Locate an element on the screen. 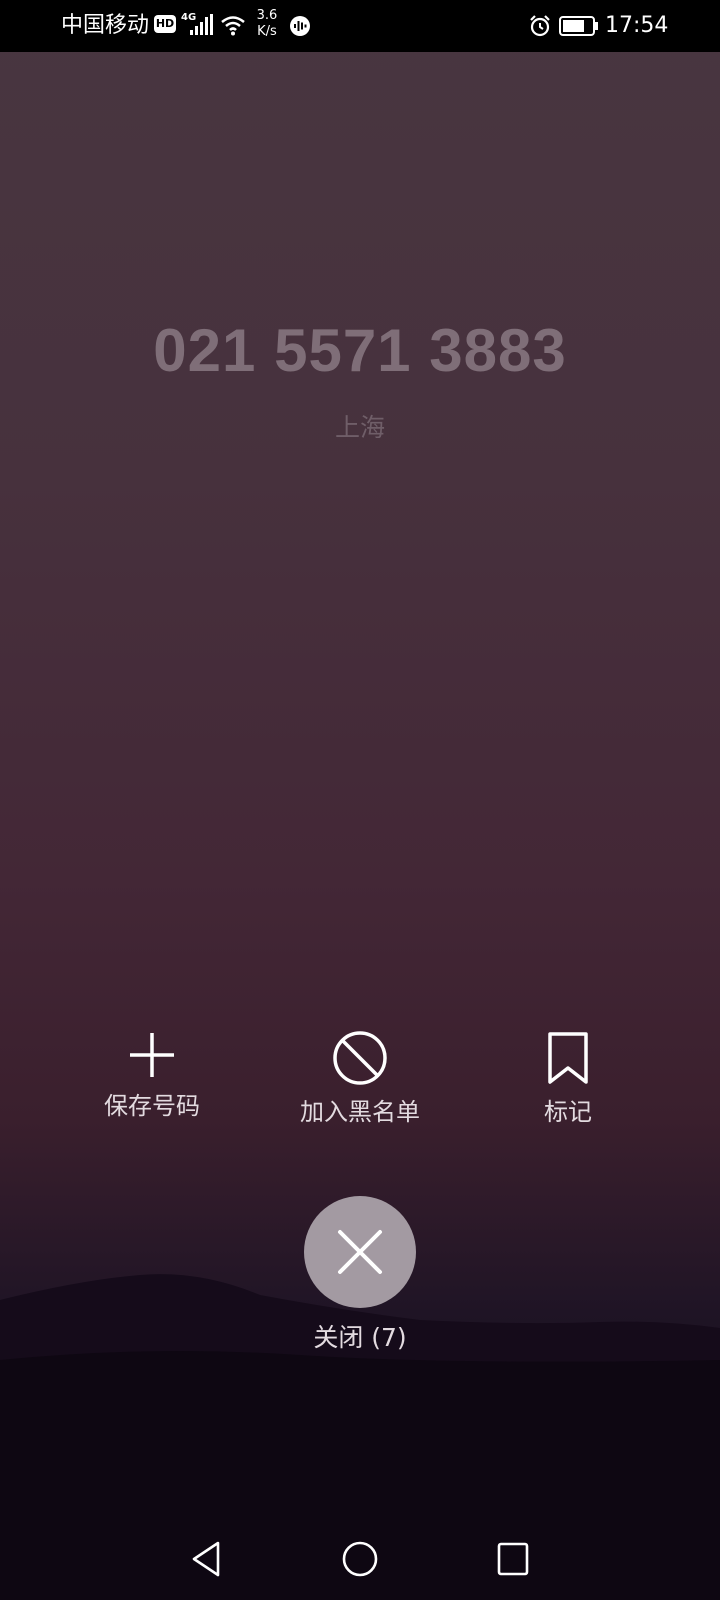 This screenshot has width=720, height=1600. close-icon is located at coordinates (360, 1252).